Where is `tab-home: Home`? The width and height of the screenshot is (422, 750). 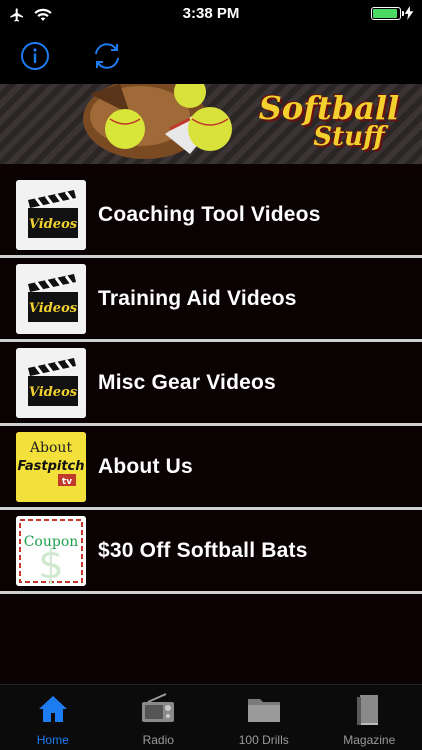 tab-home: Home is located at coordinates (53, 717).